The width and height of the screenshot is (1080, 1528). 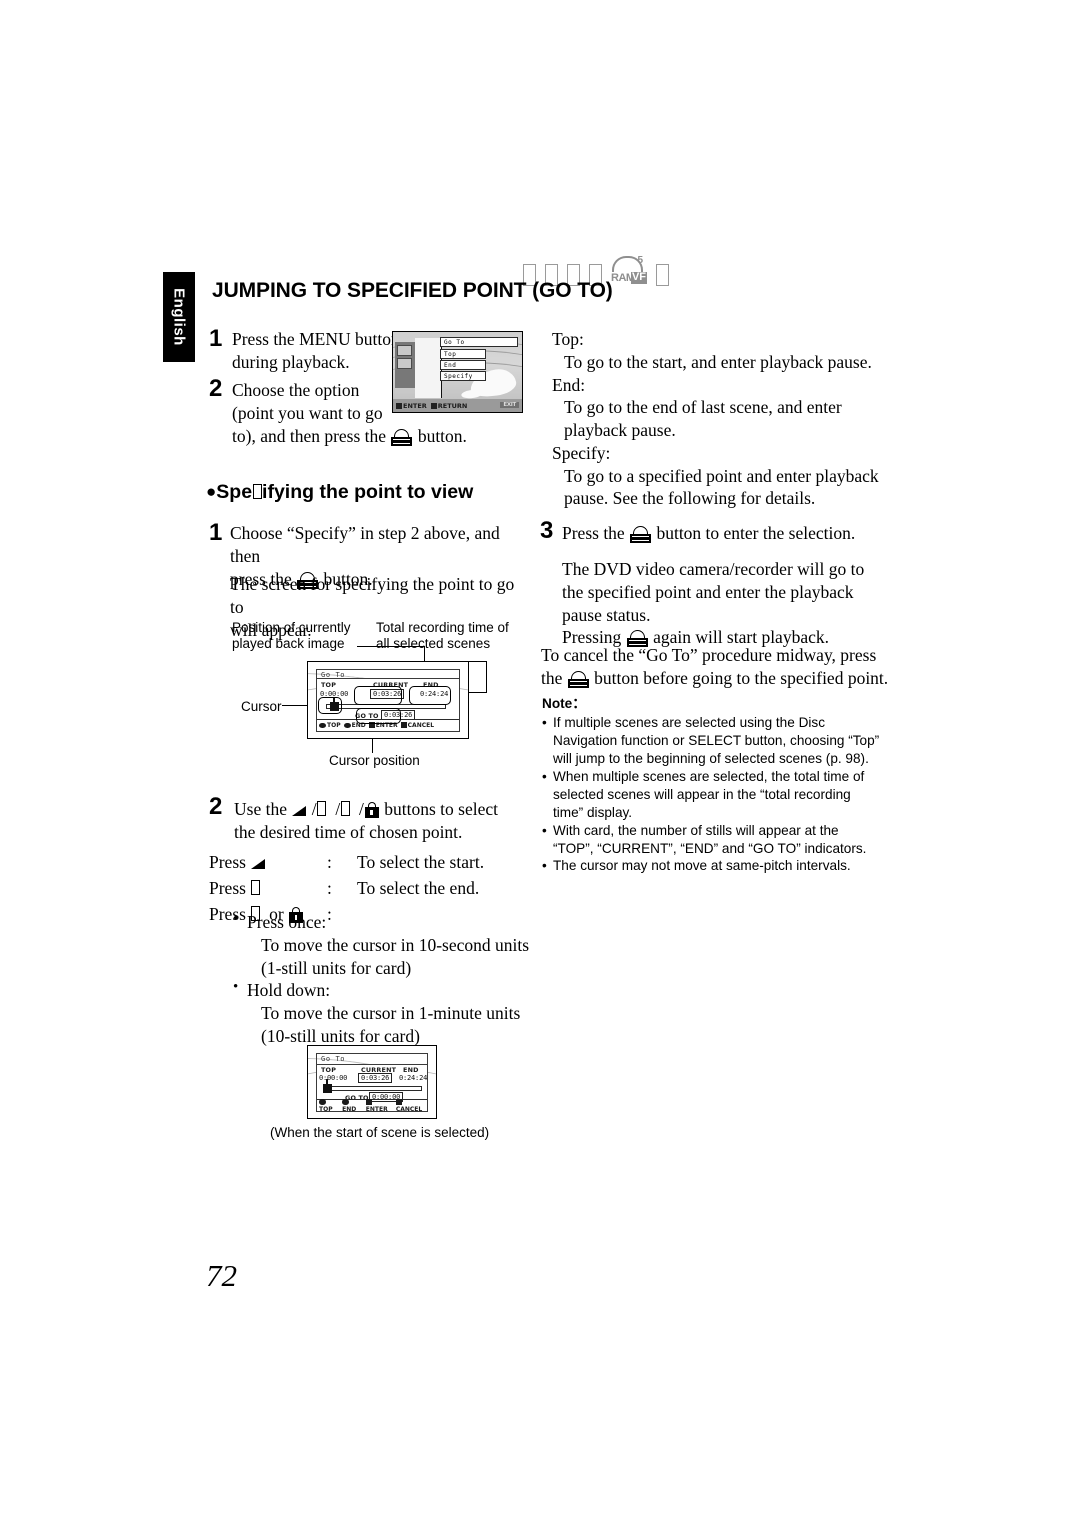 What do you see at coordinates (368, 492) in the screenshot?
I see `subsection-title-b: ifying the point to view` at bounding box center [368, 492].